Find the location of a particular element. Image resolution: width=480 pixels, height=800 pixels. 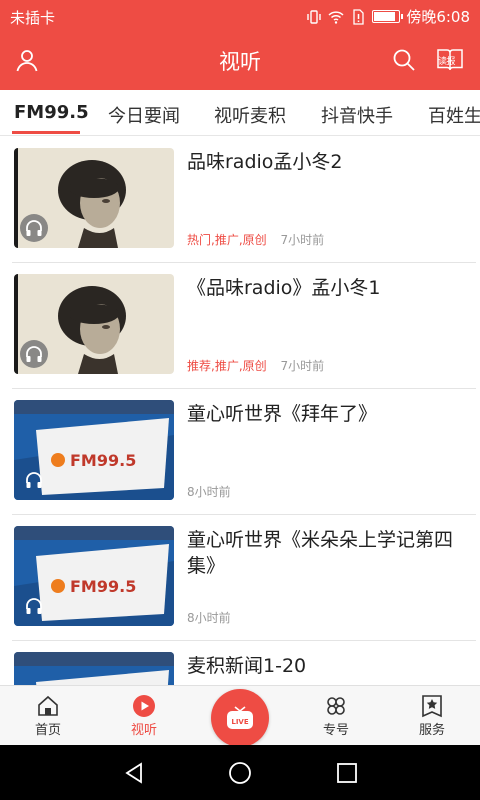

list-item: 麦积新闻1-20 is located at coordinates (244, 663).